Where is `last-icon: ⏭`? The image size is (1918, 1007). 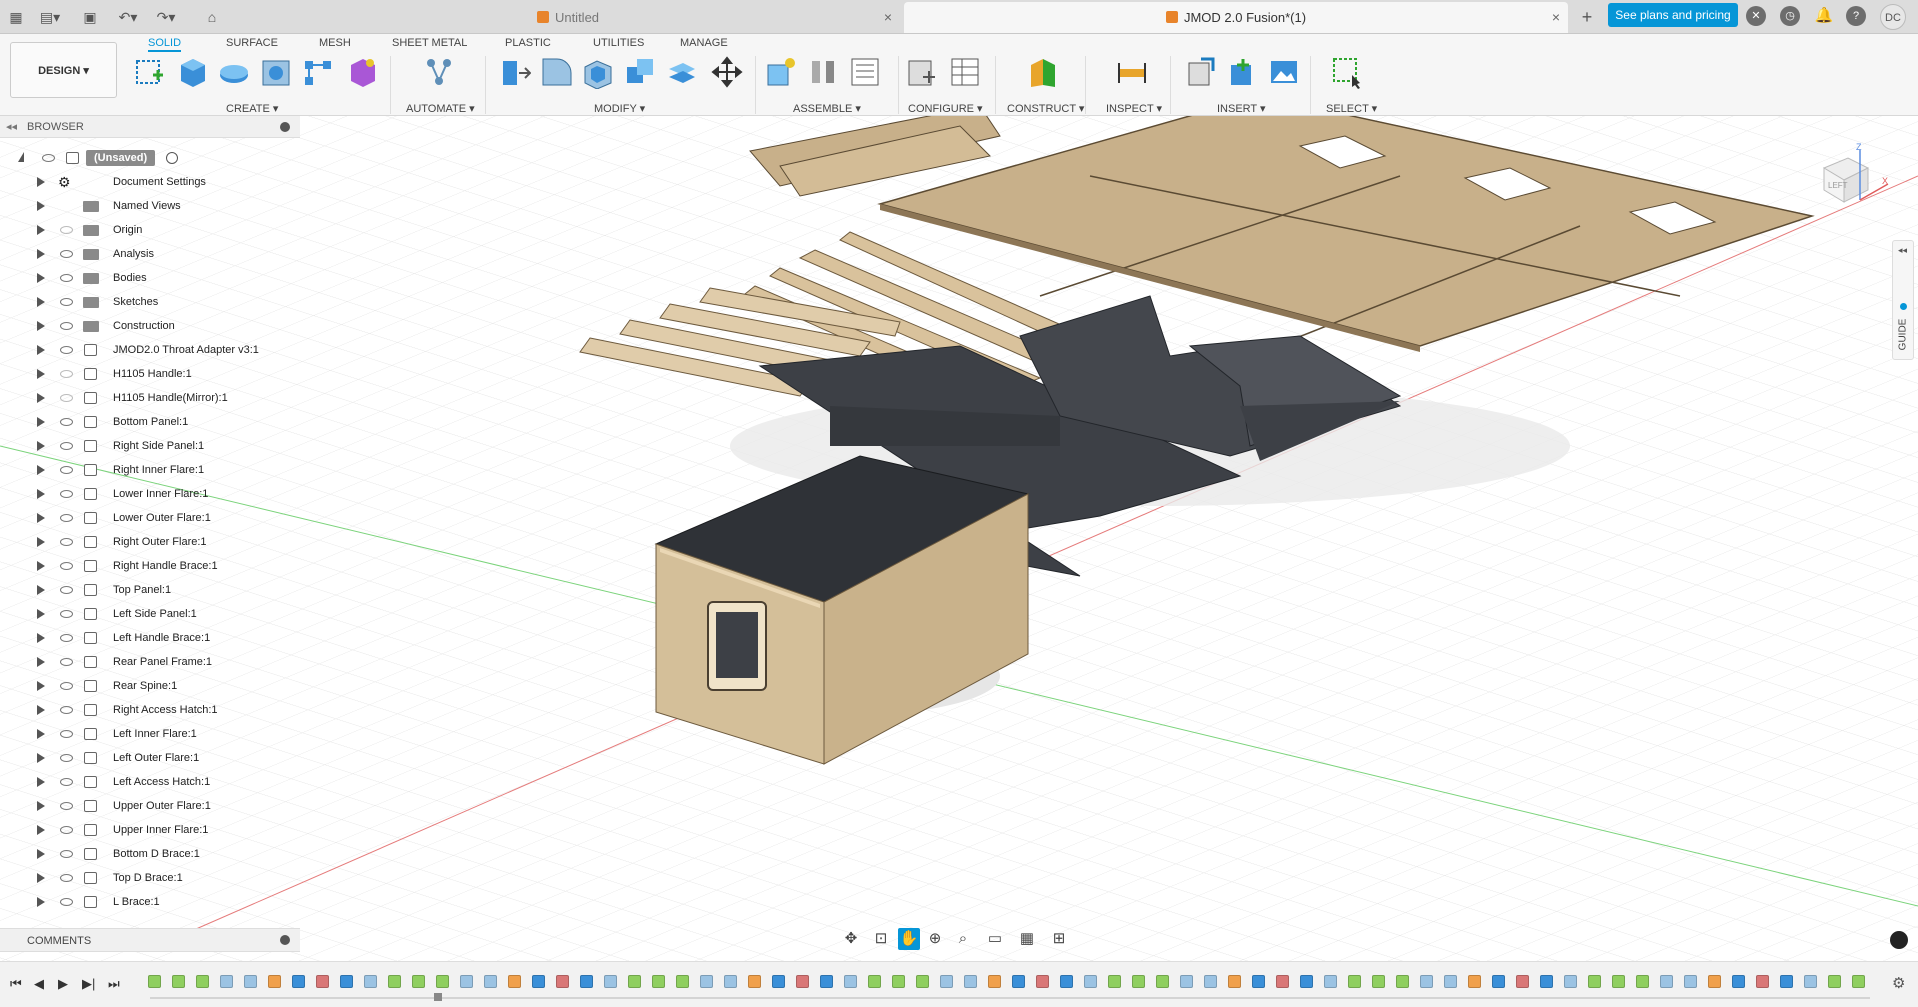
last-icon: ⏭ is located at coordinates (114, 984).